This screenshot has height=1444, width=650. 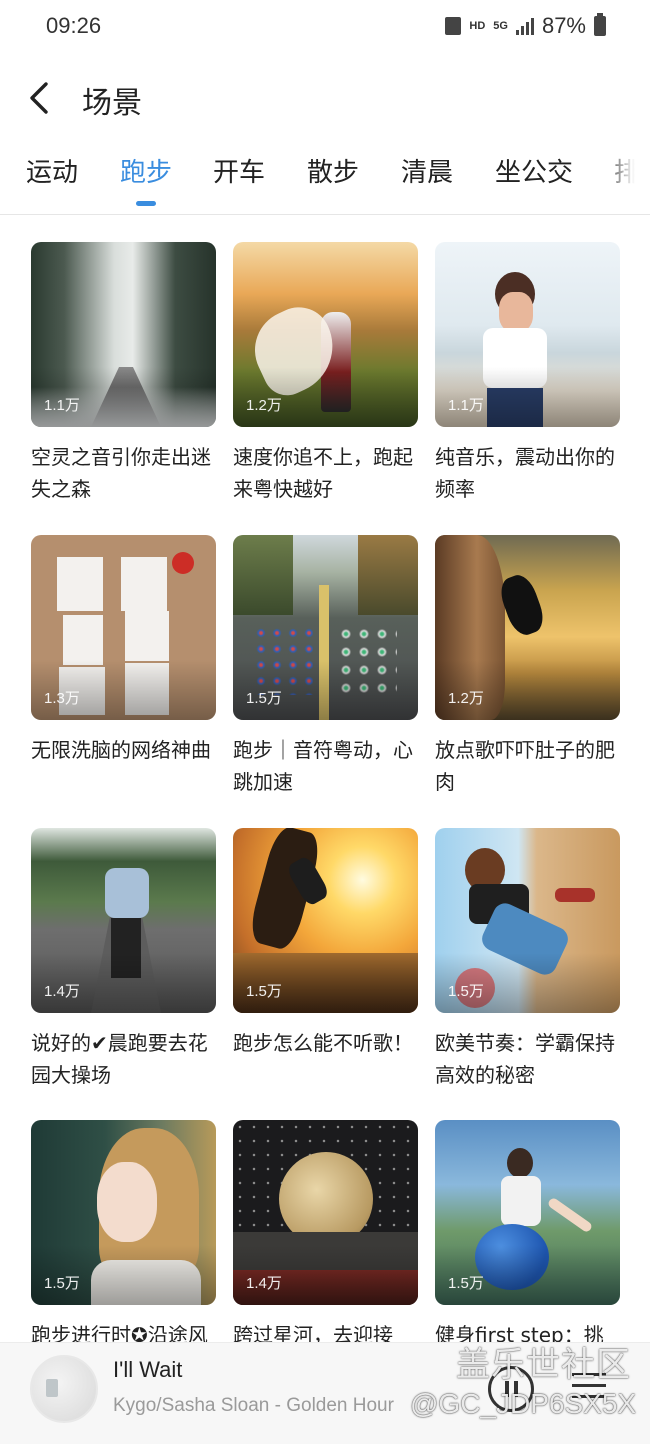 I want to click on playlist-card: 1.5万 跑步进行时✪沿途风景, so click(x=123, y=1231).